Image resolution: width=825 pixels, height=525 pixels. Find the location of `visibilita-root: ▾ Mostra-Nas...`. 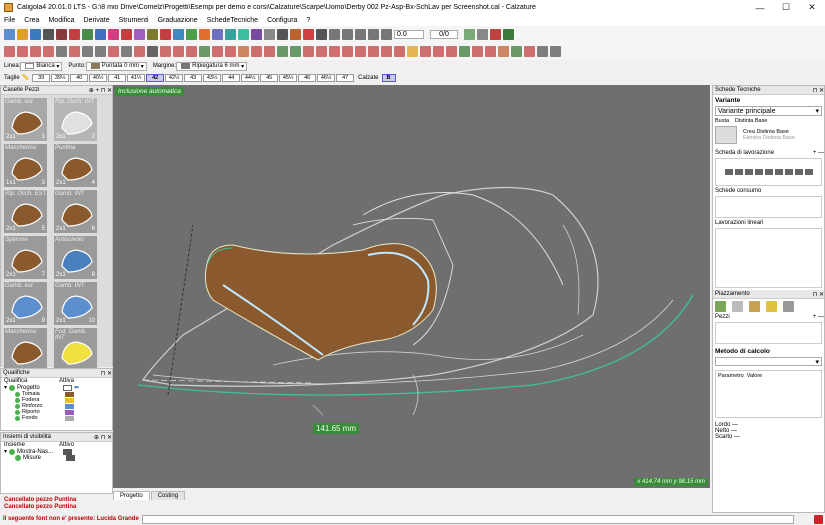

visibilita-root: ▾ Mostra-Nas... is located at coordinates (56, 451).